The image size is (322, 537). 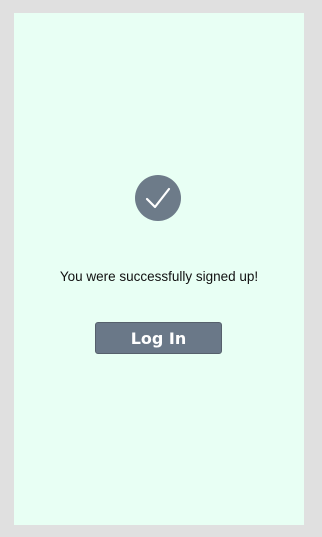 What do you see at coordinates (159, 276) in the screenshot?
I see `success-message: You were successfully signed up!` at bounding box center [159, 276].